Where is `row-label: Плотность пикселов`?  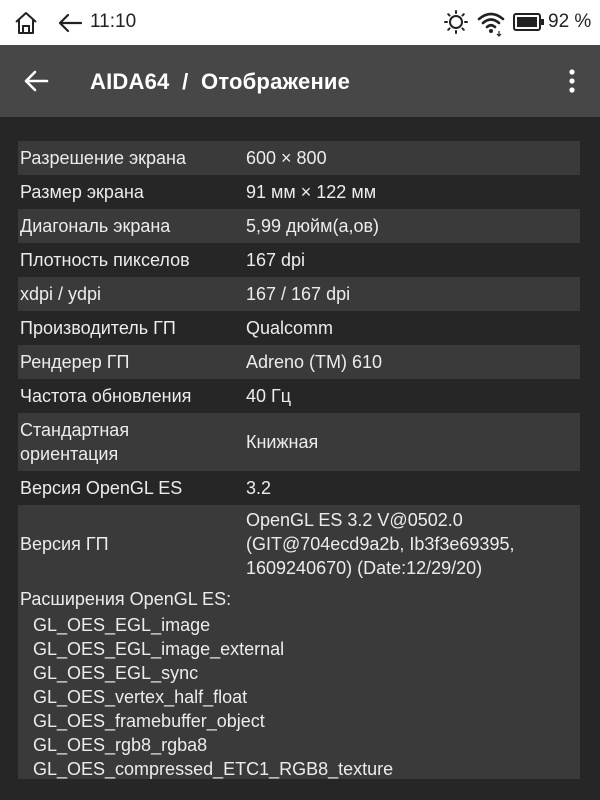 row-label: Плотность пикселов is located at coordinates (105, 259).